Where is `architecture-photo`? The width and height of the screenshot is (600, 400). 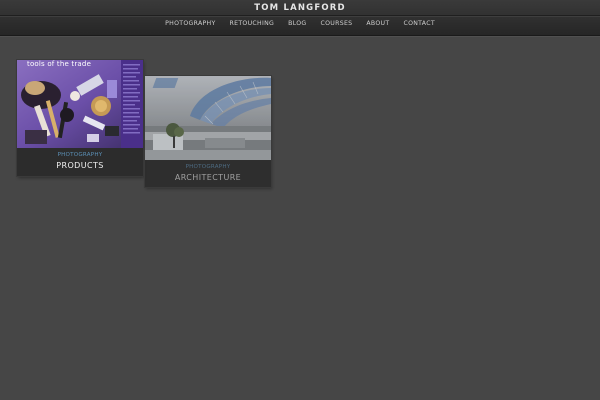 architecture-photo is located at coordinates (208, 118).